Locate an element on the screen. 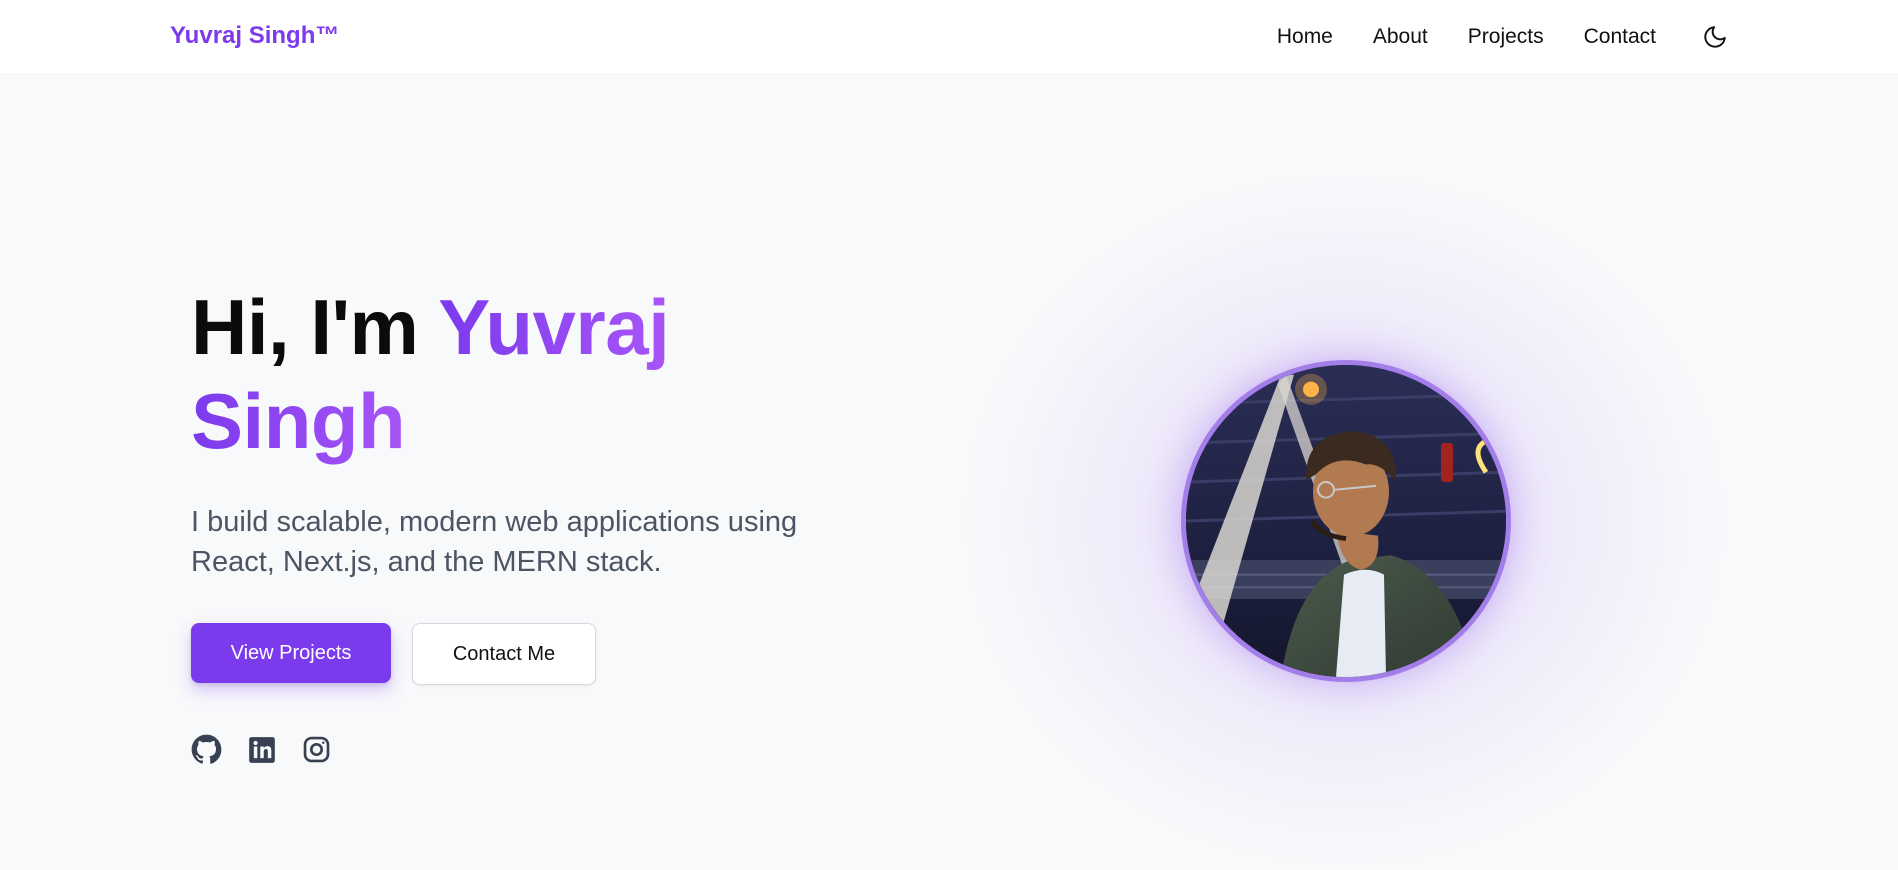 This screenshot has height=870, width=1898. hero-title: Hi, I'm Yuvraj Singh is located at coordinates (541, 374).